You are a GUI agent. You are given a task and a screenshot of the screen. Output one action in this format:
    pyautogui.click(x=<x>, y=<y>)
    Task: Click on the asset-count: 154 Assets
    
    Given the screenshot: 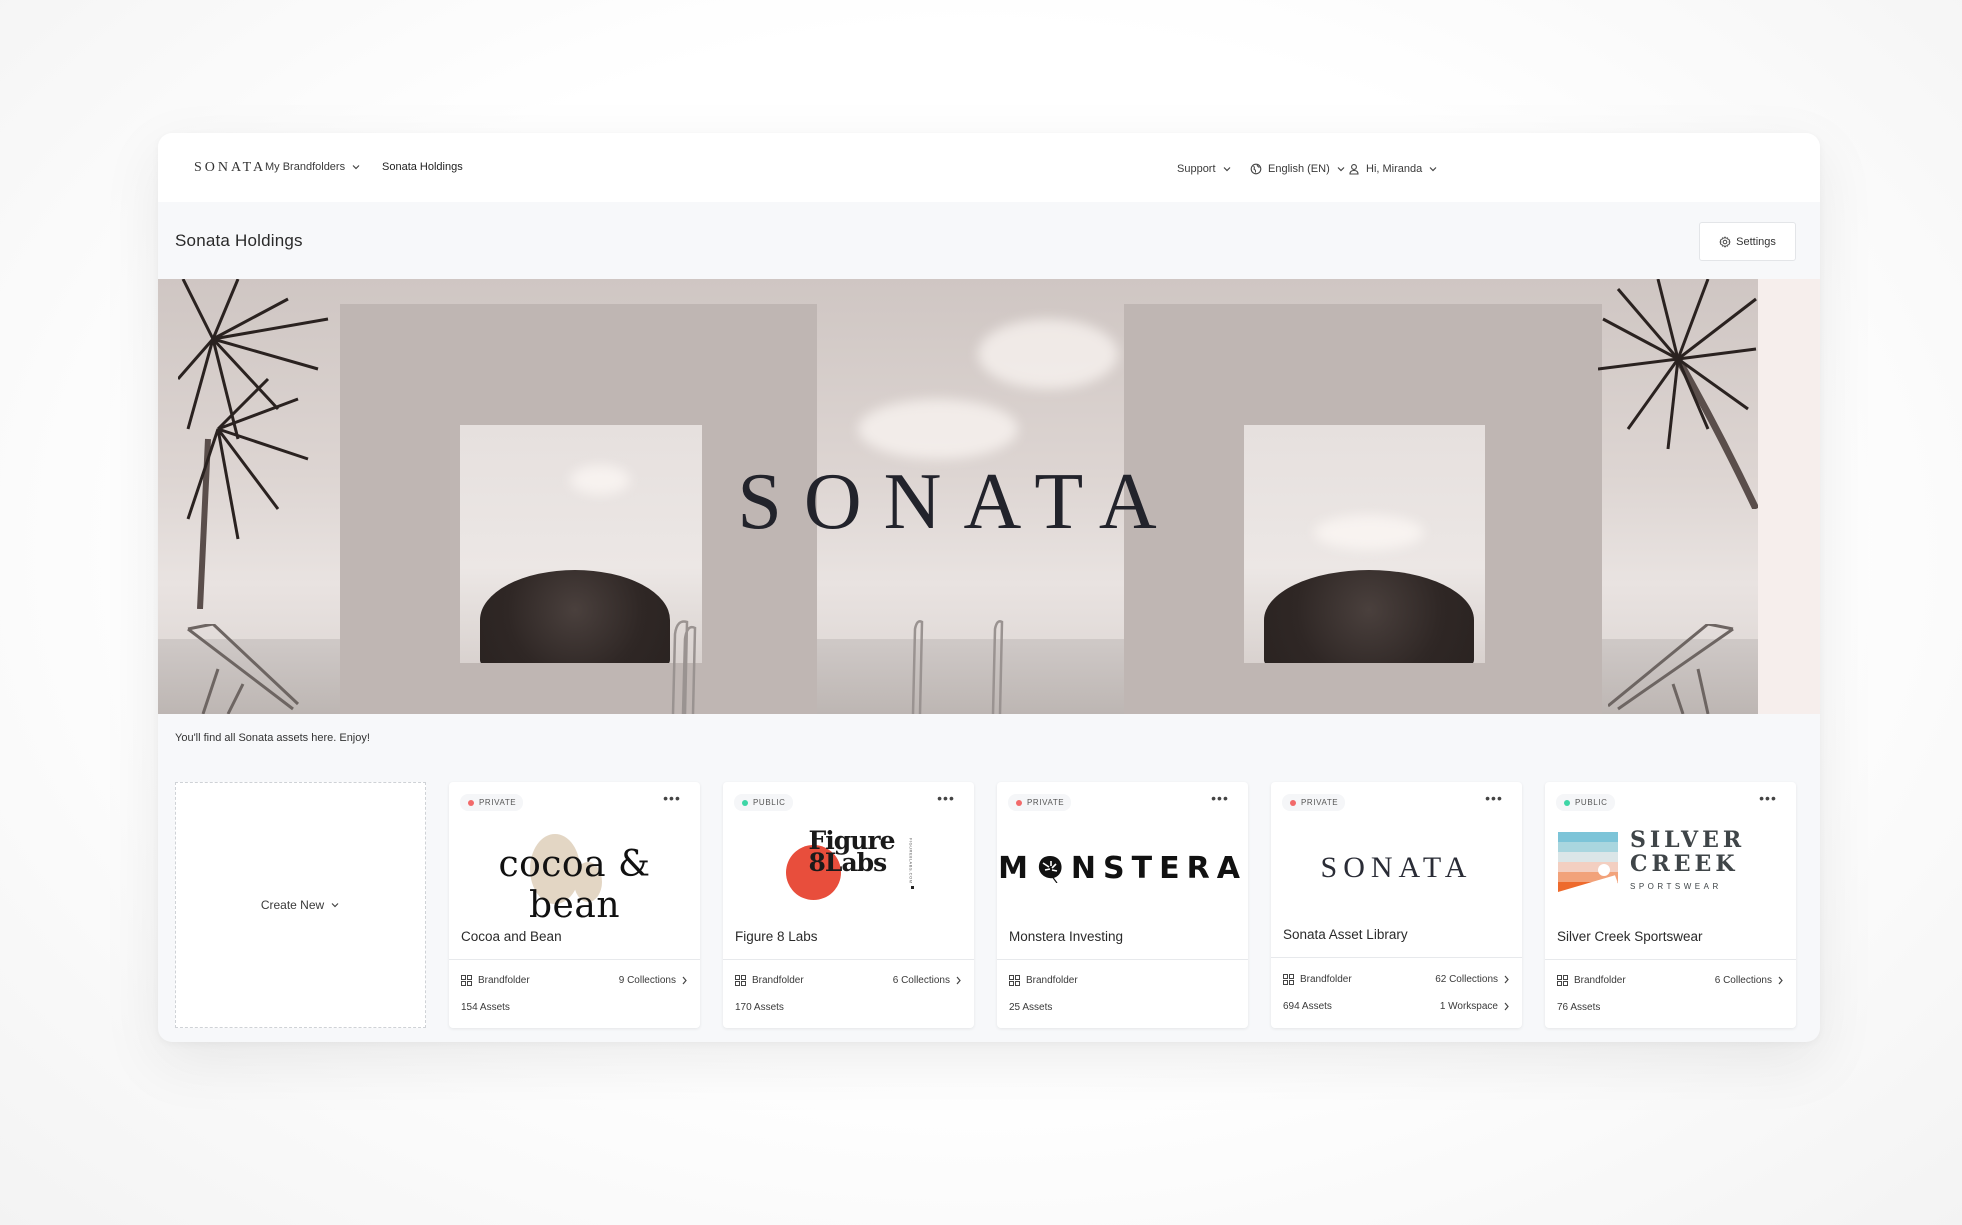 What is the action you would take?
    pyautogui.click(x=485, y=1007)
    